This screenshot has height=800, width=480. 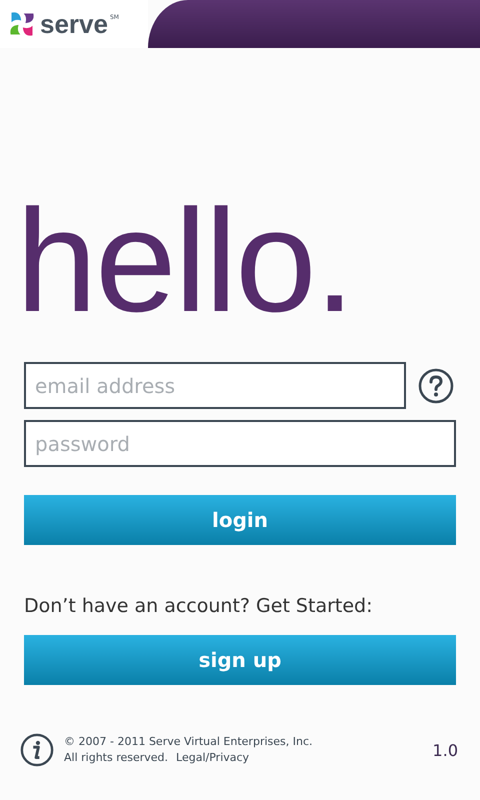 What do you see at coordinates (215, 385) in the screenshot?
I see `email-field: email address` at bounding box center [215, 385].